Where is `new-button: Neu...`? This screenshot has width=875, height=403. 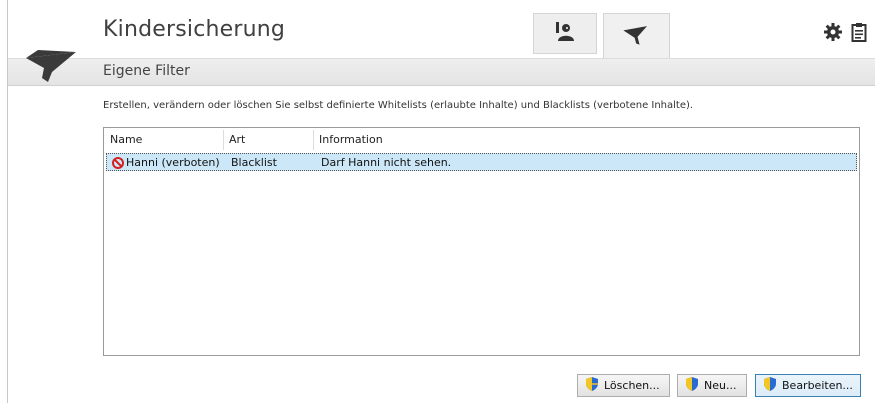 new-button: Neu... is located at coordinates (712, 385).